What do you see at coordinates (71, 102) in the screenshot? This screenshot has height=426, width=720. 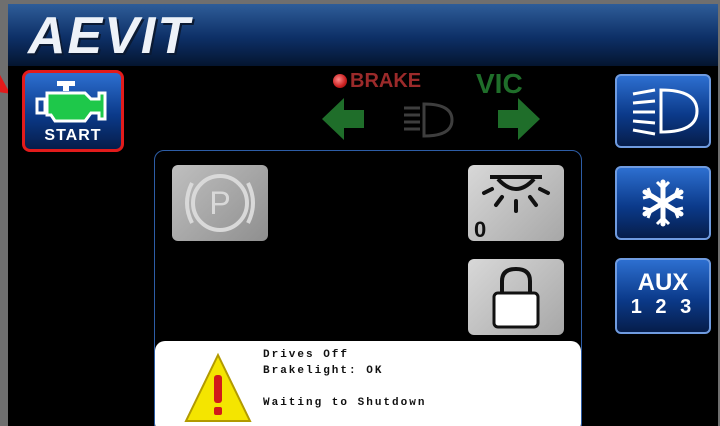 I see `engine-icon` at bounding box center [71, 102].